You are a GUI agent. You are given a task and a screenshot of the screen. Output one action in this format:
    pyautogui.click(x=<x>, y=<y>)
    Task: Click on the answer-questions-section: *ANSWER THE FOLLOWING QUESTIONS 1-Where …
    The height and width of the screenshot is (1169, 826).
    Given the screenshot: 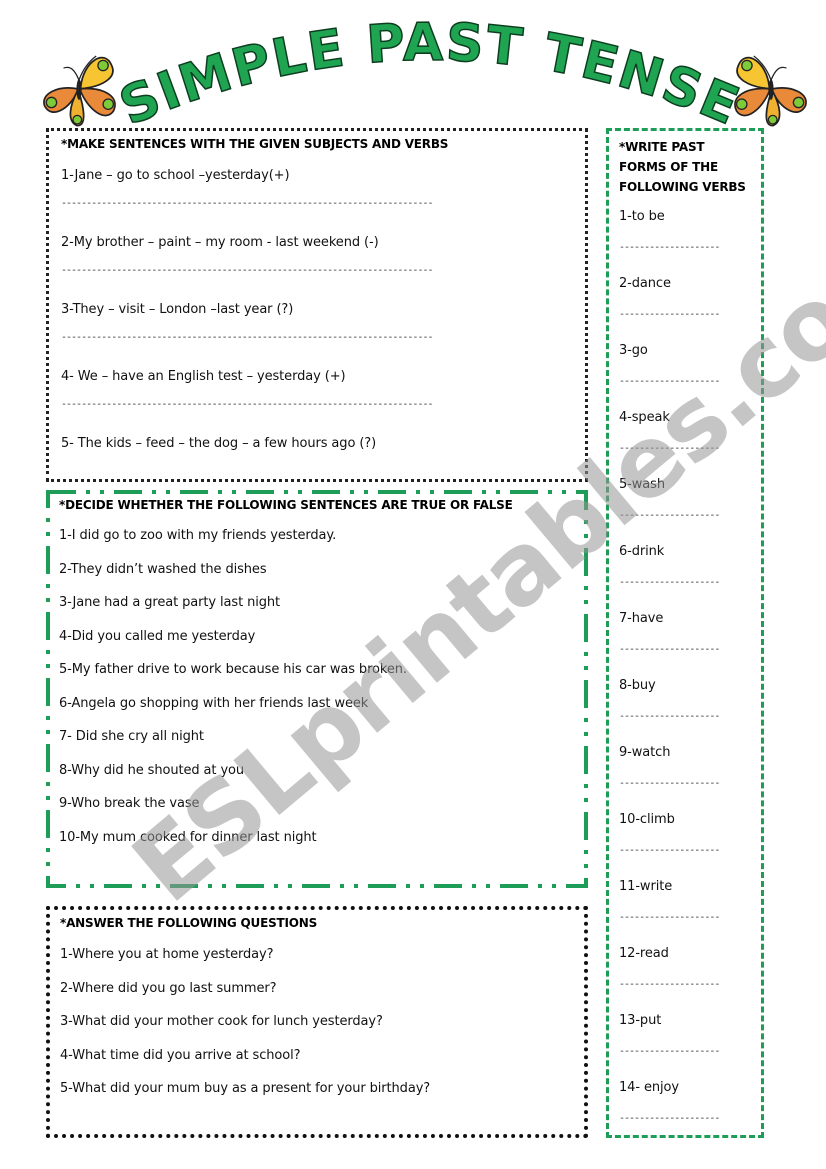 What is the action you would take?
    pyautogui.click(x=317, y=1022)
    